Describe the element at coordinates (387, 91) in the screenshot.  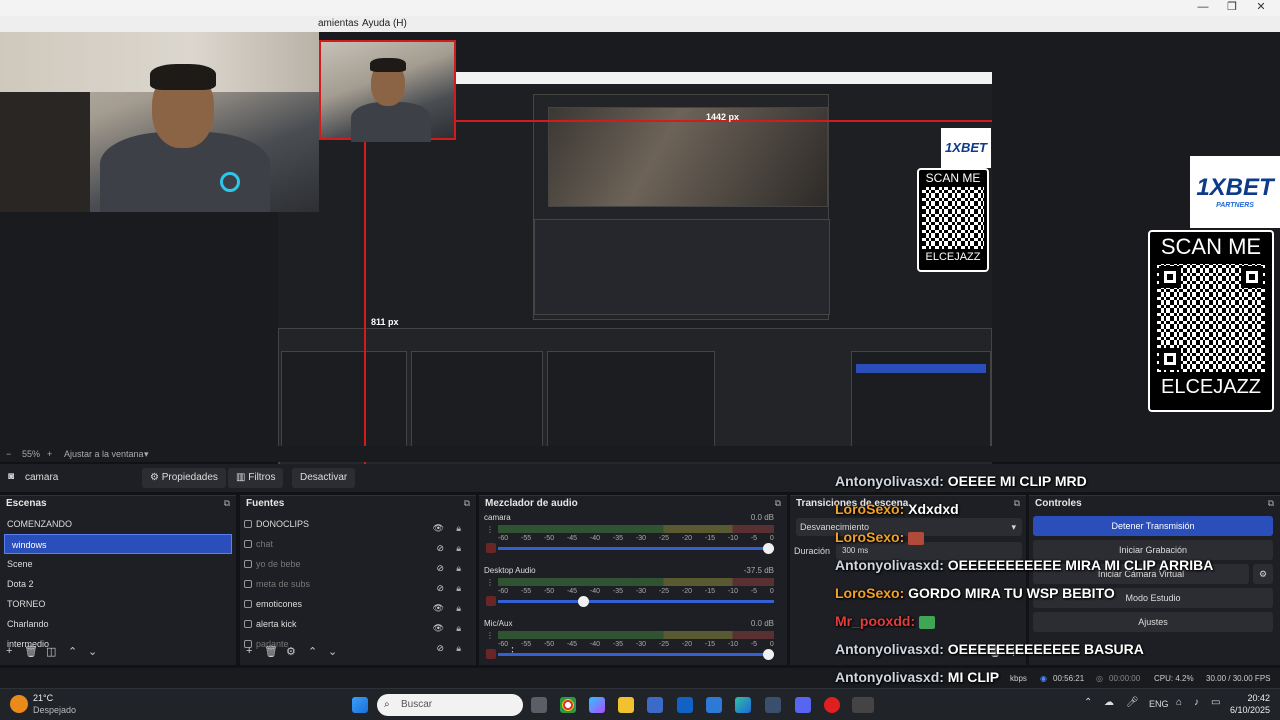
I see `webcam-source-selected` at that location.